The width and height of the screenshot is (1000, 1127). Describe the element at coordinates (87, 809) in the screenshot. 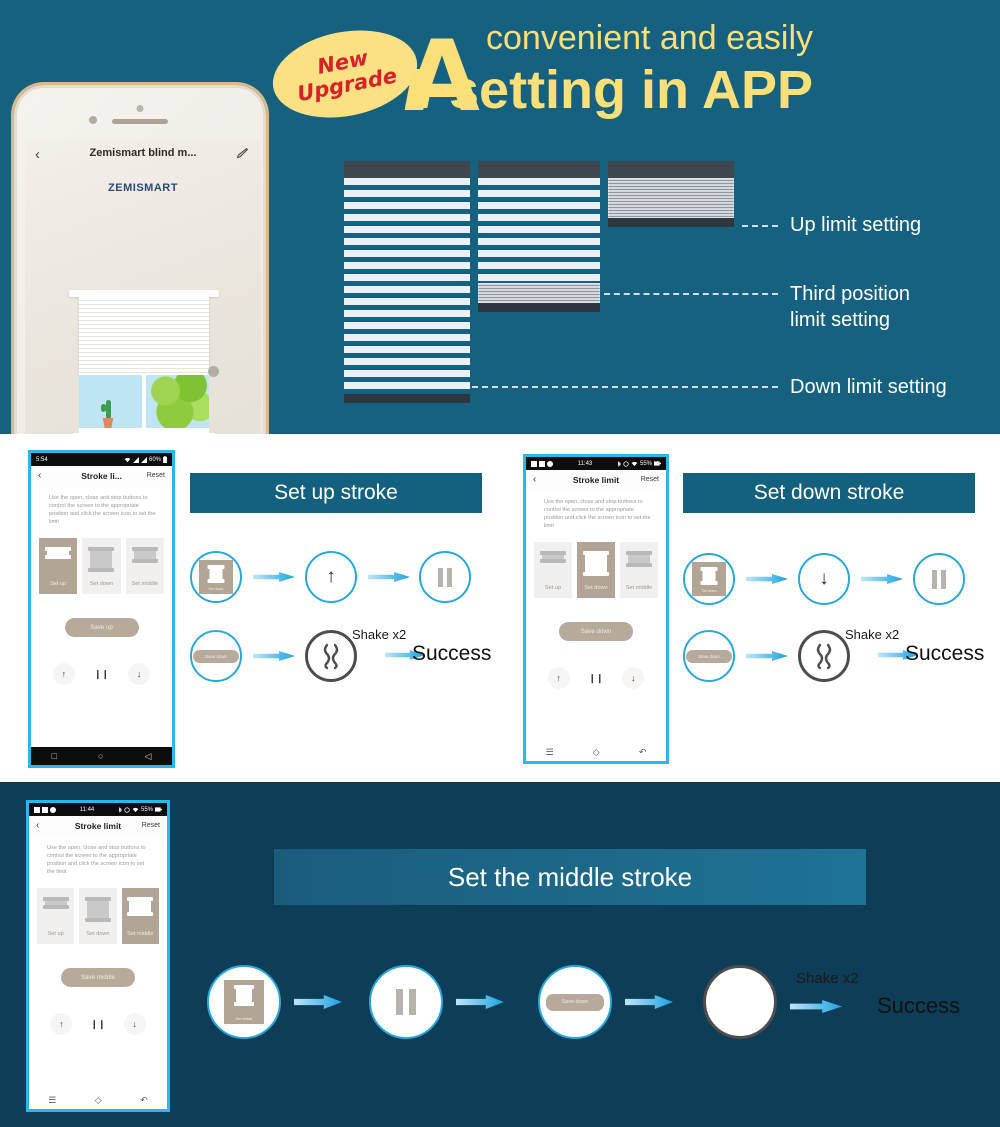

I see `status-time: 11:44` at that location.